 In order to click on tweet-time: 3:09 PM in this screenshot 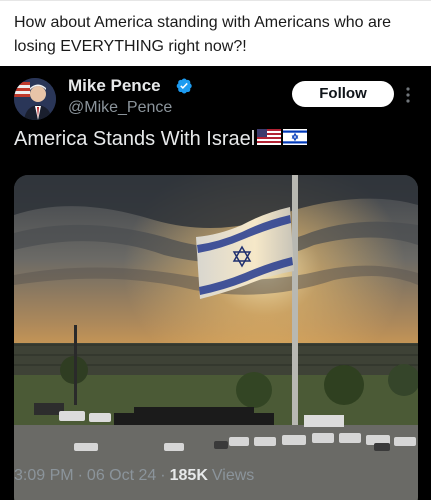, I will do `click(44, 476)`.